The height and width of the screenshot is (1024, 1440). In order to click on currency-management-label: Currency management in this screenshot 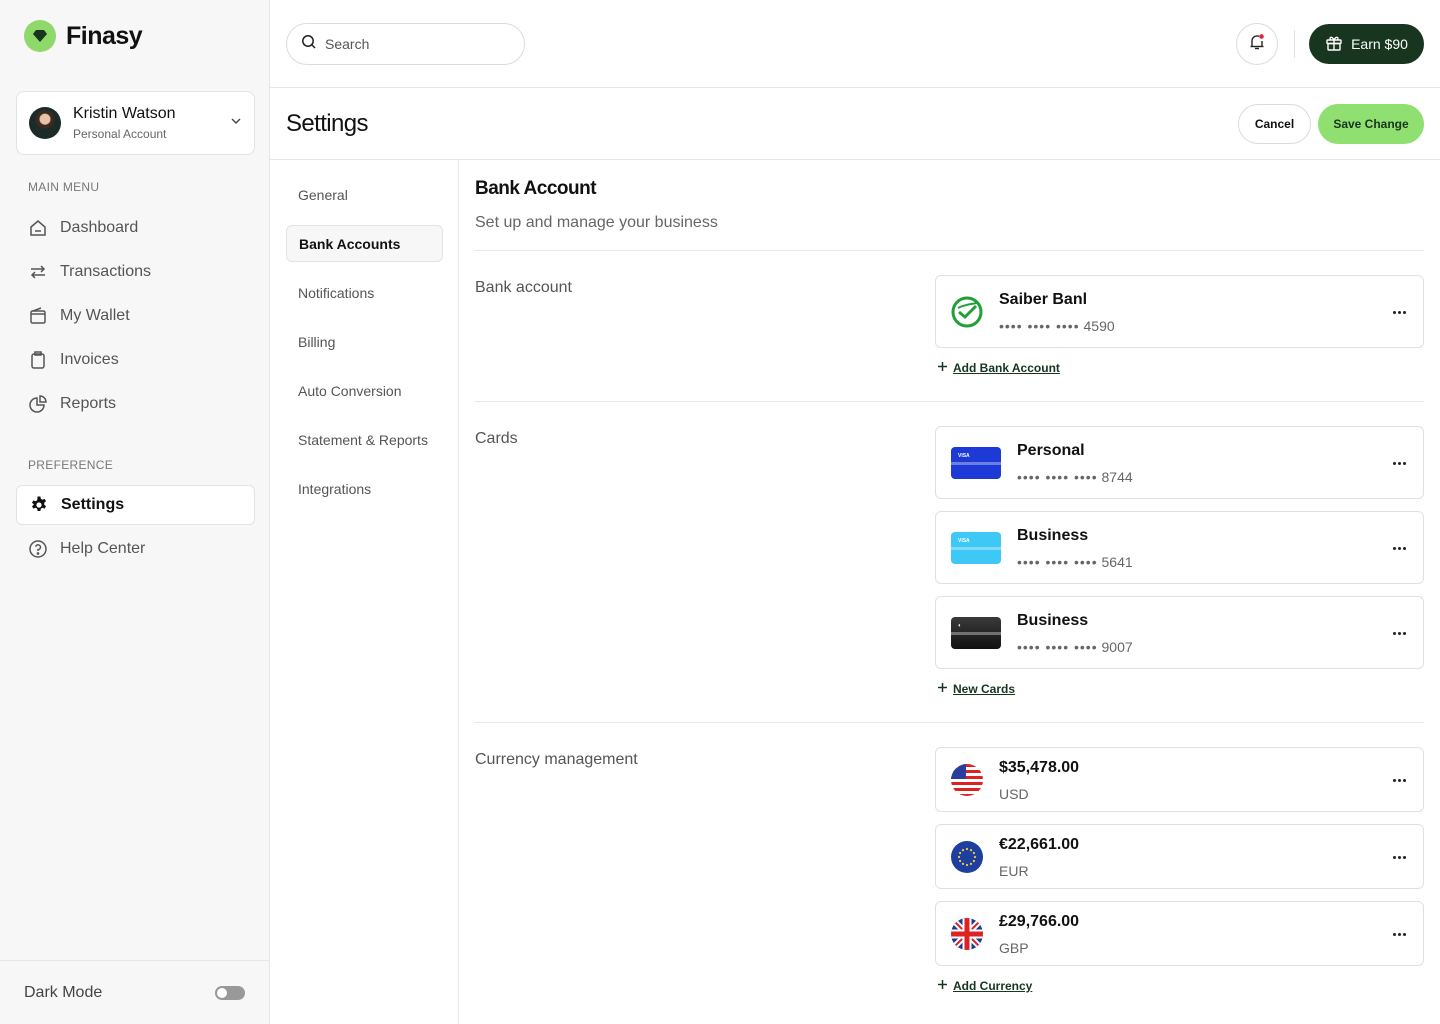, I will do `click(556, 759)`.